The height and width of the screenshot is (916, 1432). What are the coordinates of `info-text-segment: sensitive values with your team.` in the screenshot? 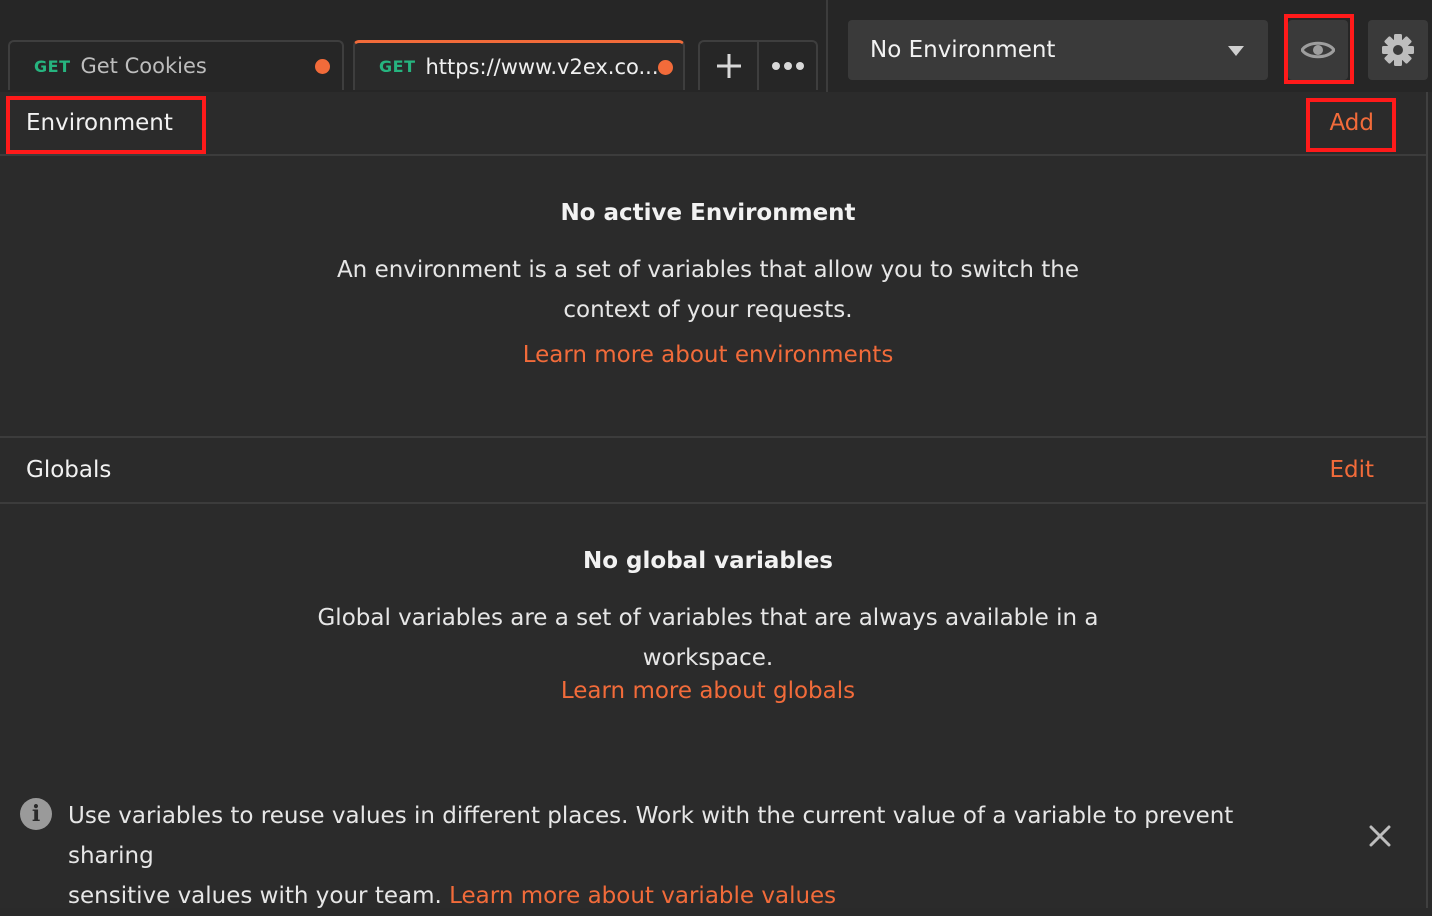 It's located at (255, 896).